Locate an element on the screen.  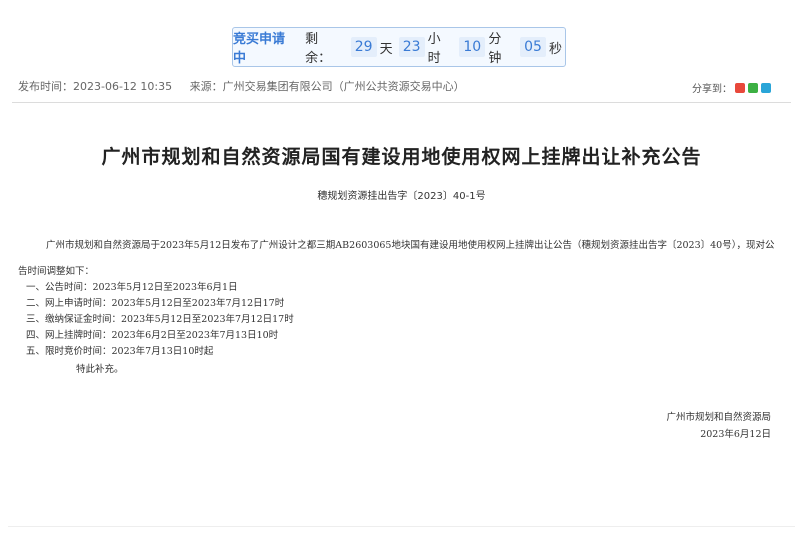
signer: 广州市规划和自然资源局 is located at coordinates (718, 417).